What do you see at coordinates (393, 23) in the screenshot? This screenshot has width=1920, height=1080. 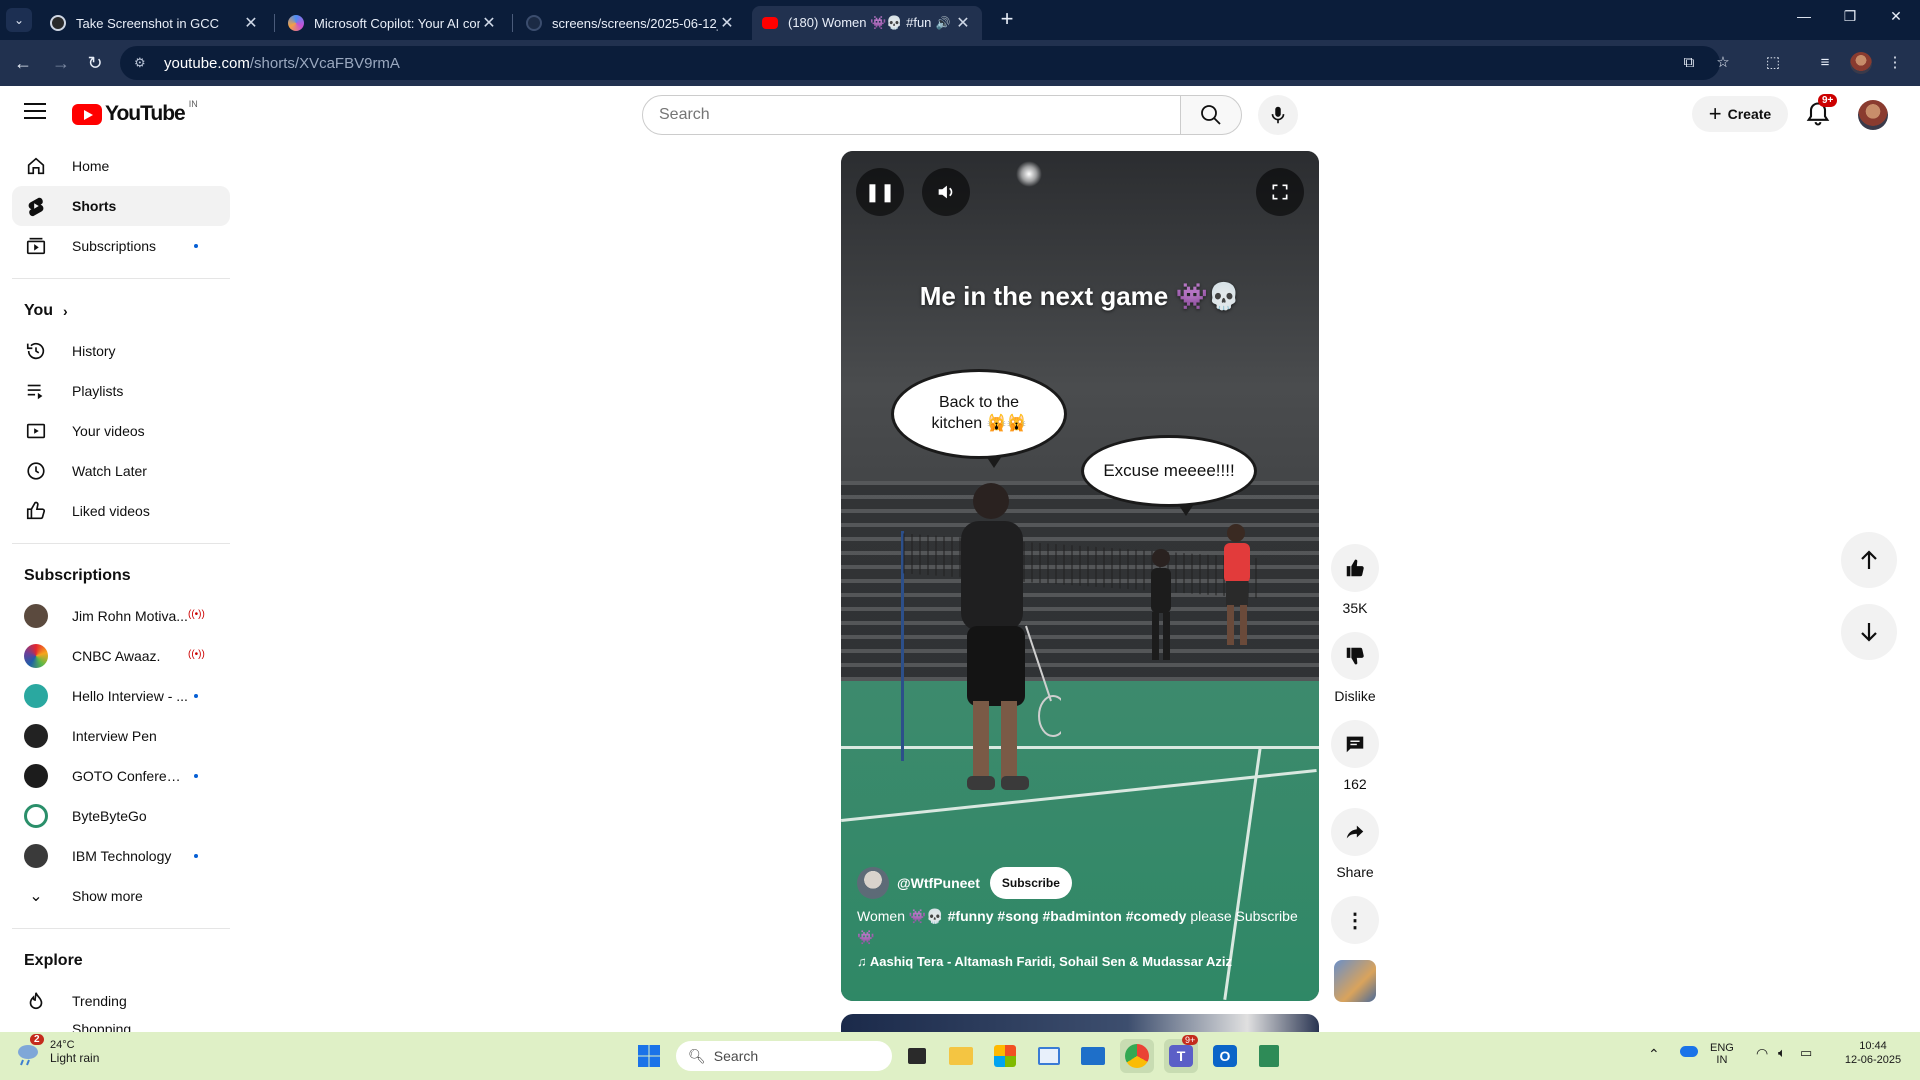 I see `browser-tab: Microsoft Copilot: Your AI comp ✕` at bounding box center [393, 23].